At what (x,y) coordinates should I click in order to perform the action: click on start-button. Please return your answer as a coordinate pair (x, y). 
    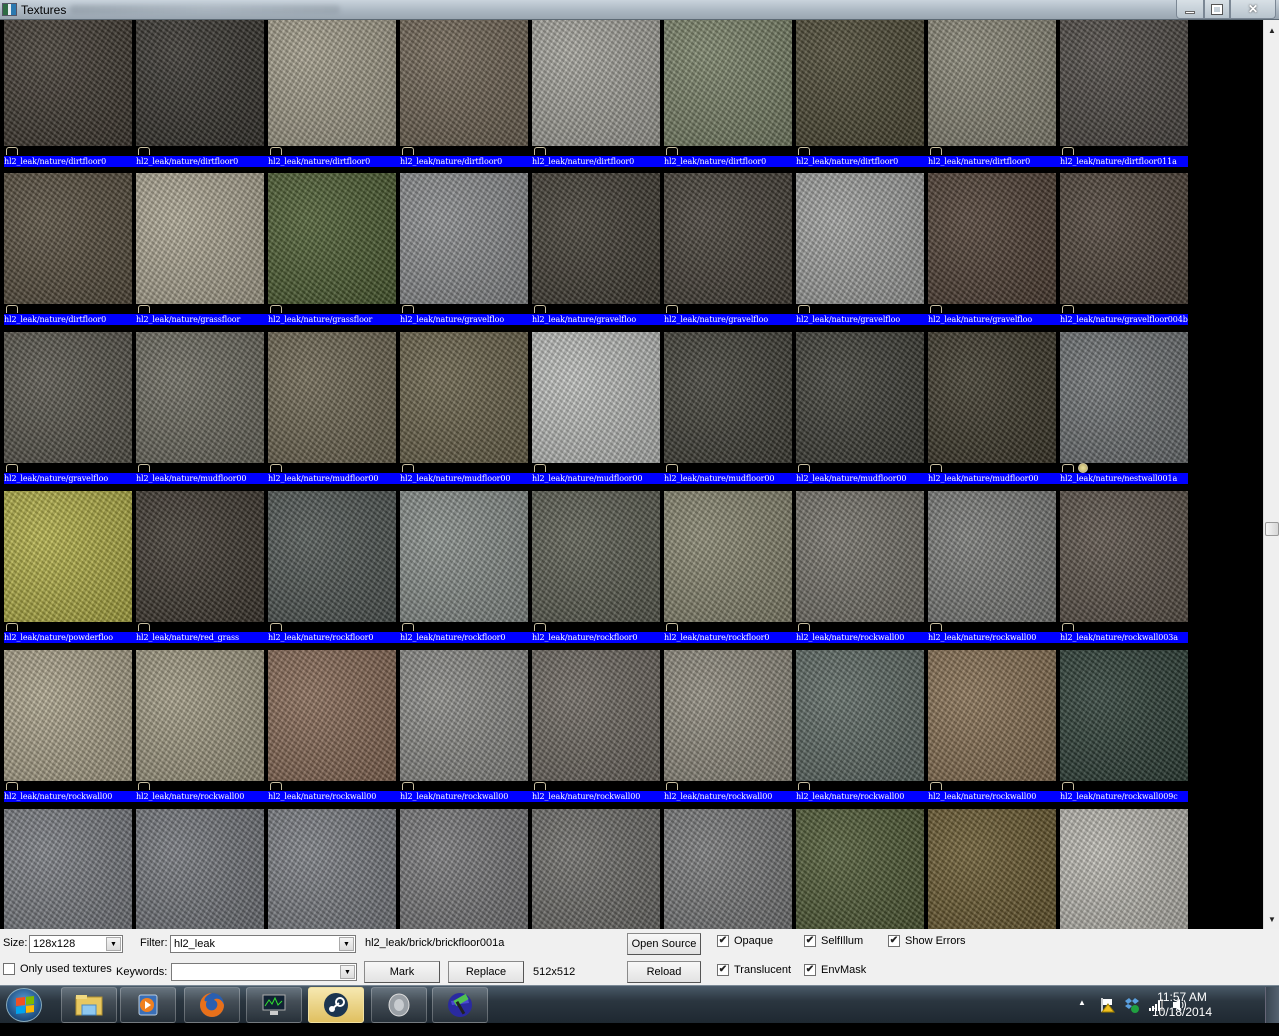
    Looking at the image, I should click on (24, 1005).